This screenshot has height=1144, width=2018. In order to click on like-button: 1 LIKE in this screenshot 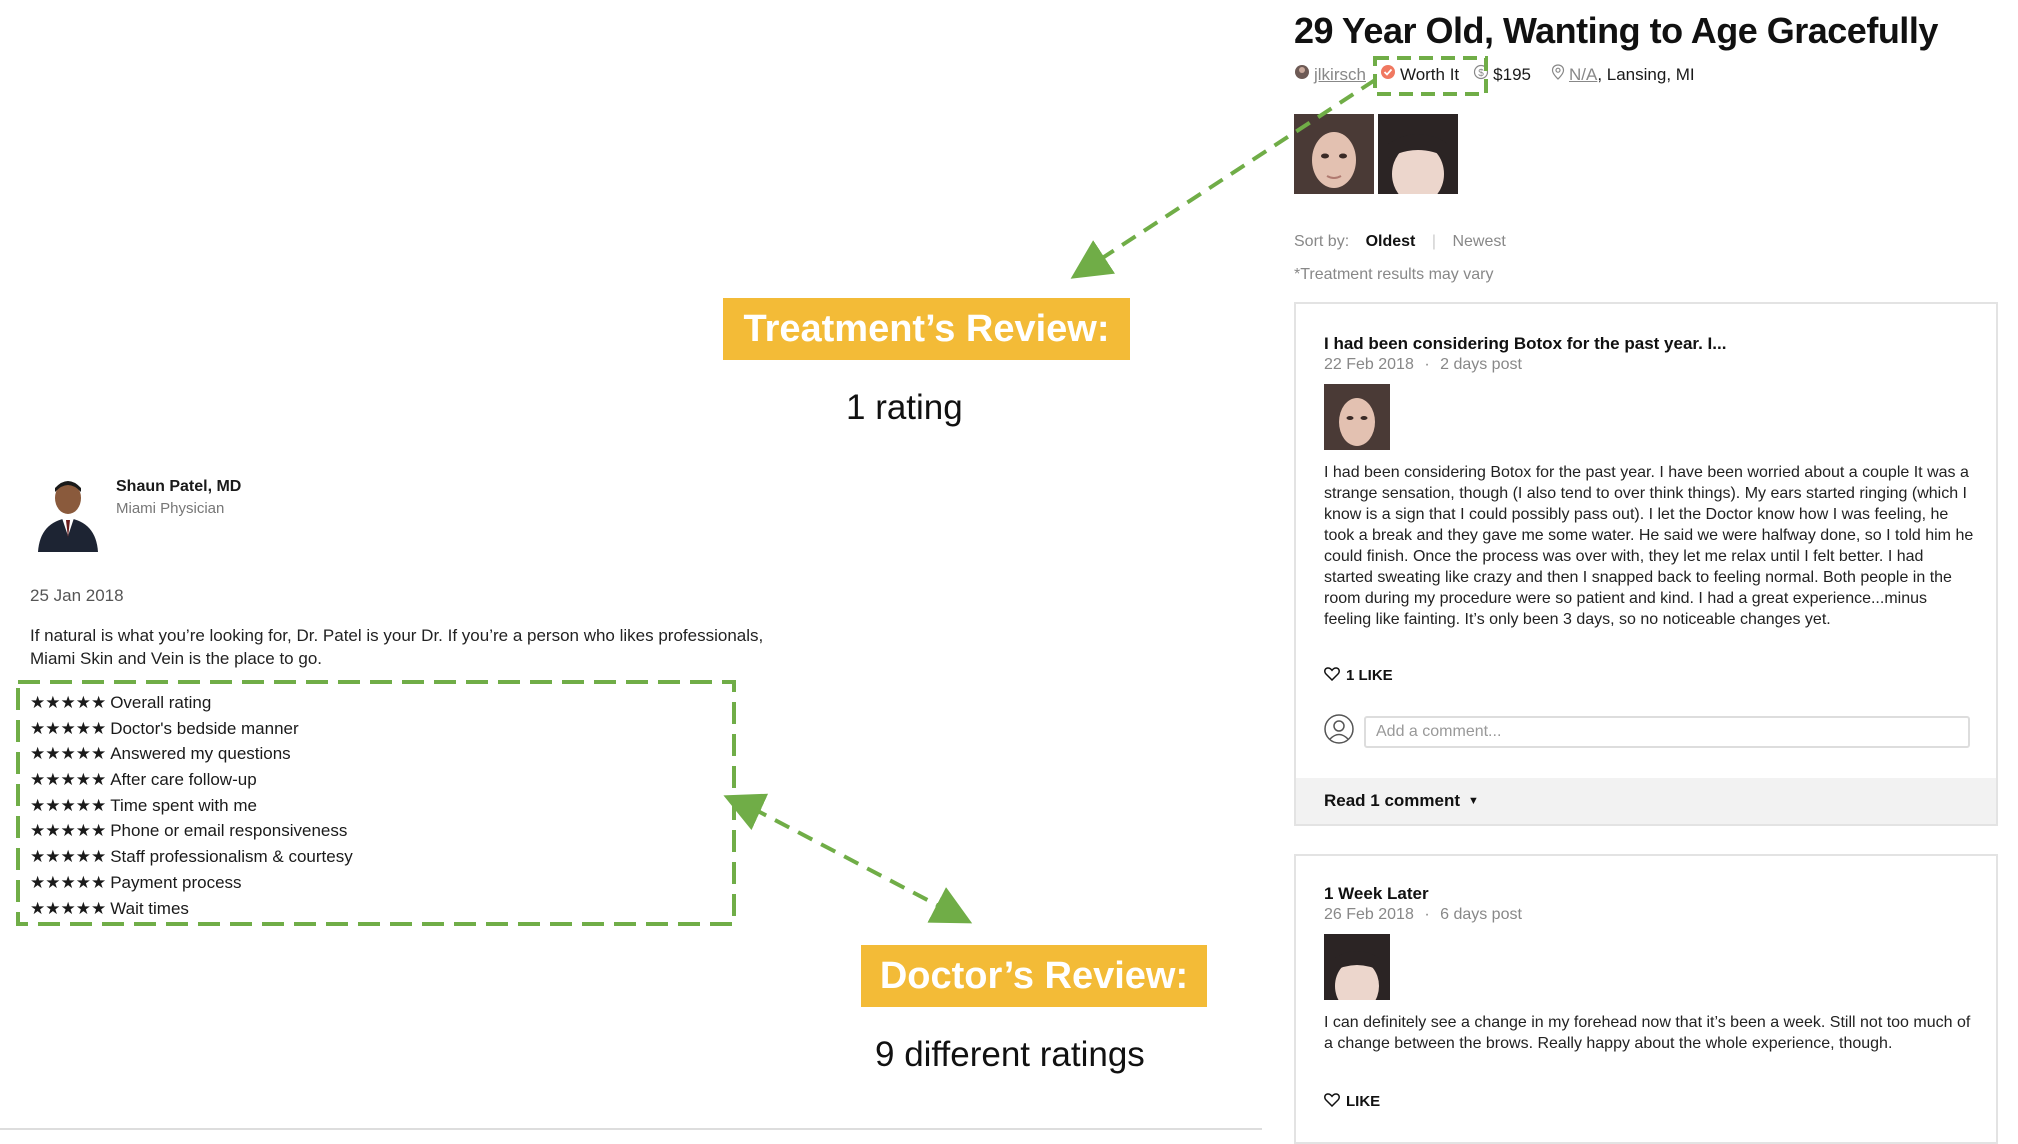, I will do `click(1358, 675)`.